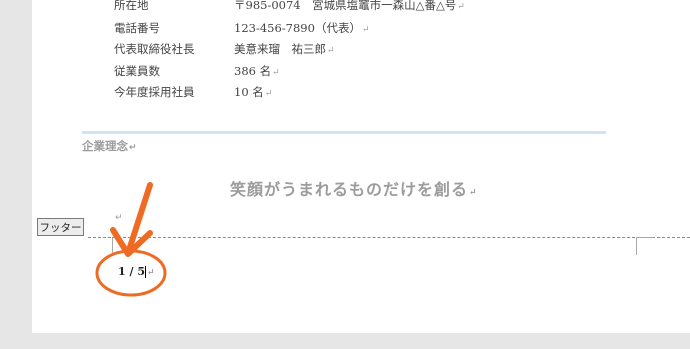  I want to click on info-value: 〒985-0074 宮城県塩竈市一森山△番△号↵, so click(349, 6).